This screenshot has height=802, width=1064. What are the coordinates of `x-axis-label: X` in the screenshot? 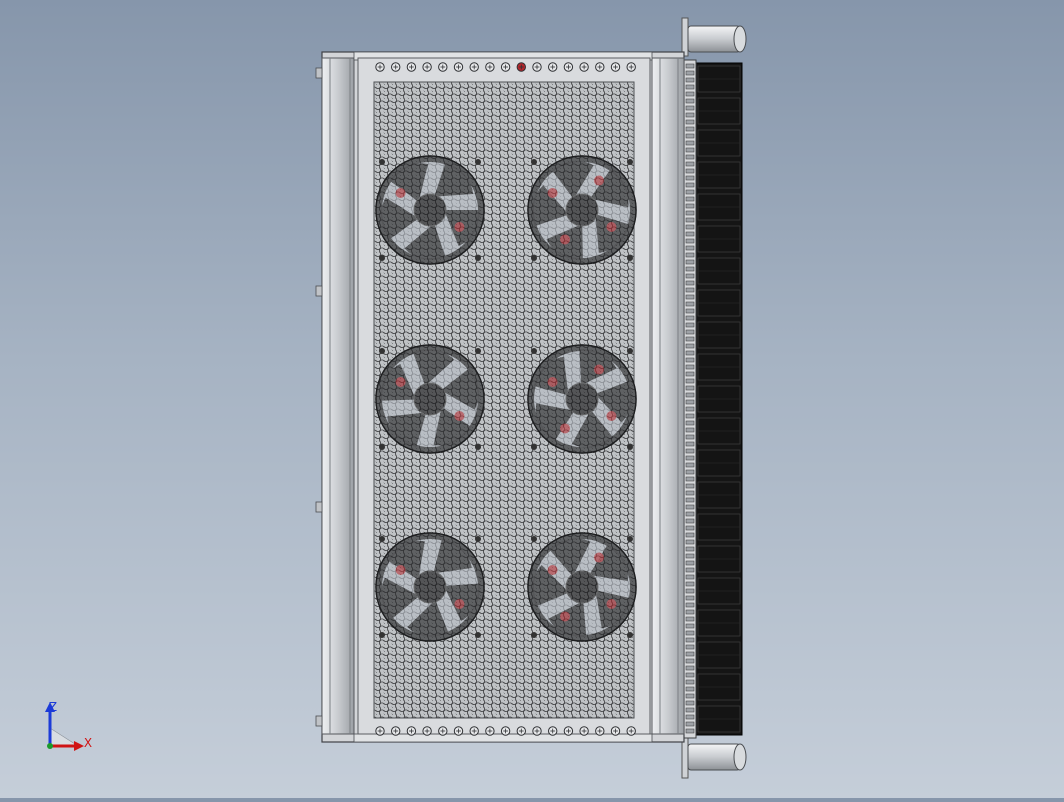 It's located at (88, 743).